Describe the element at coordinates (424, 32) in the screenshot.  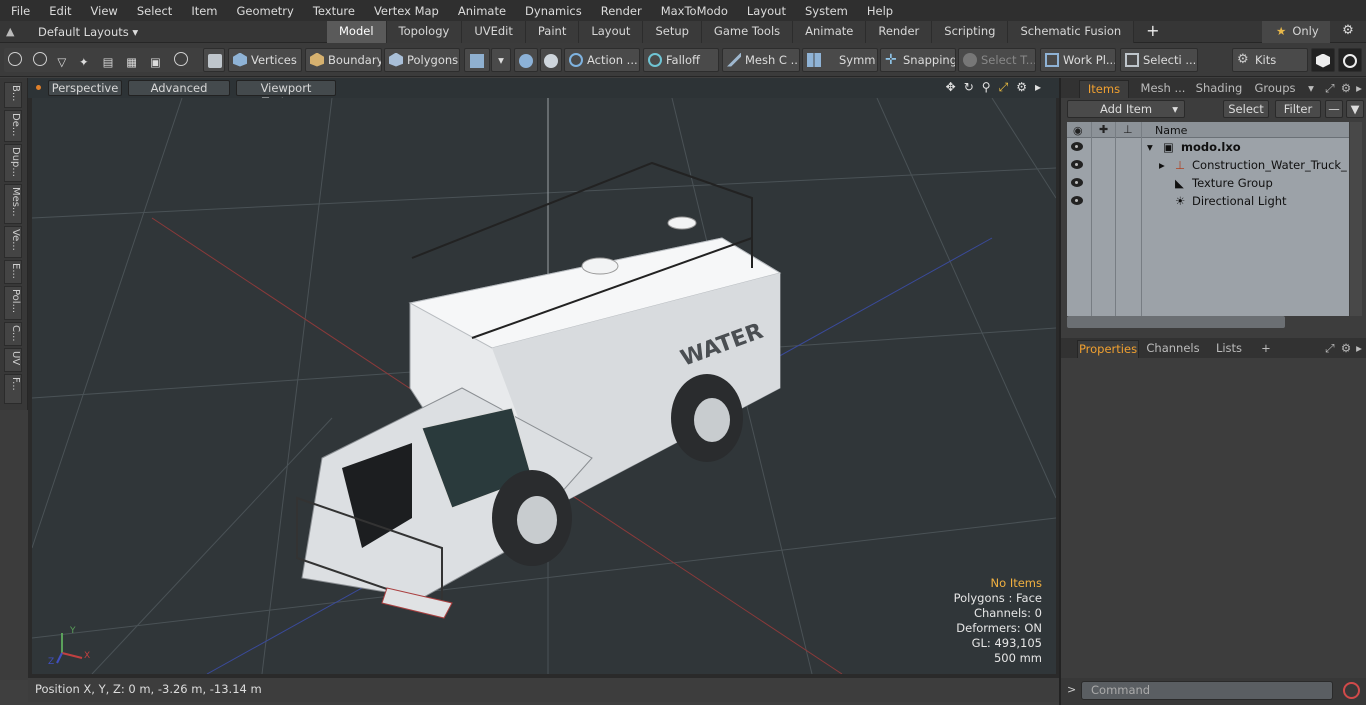
I see `tab-topology: Topology` at that location.